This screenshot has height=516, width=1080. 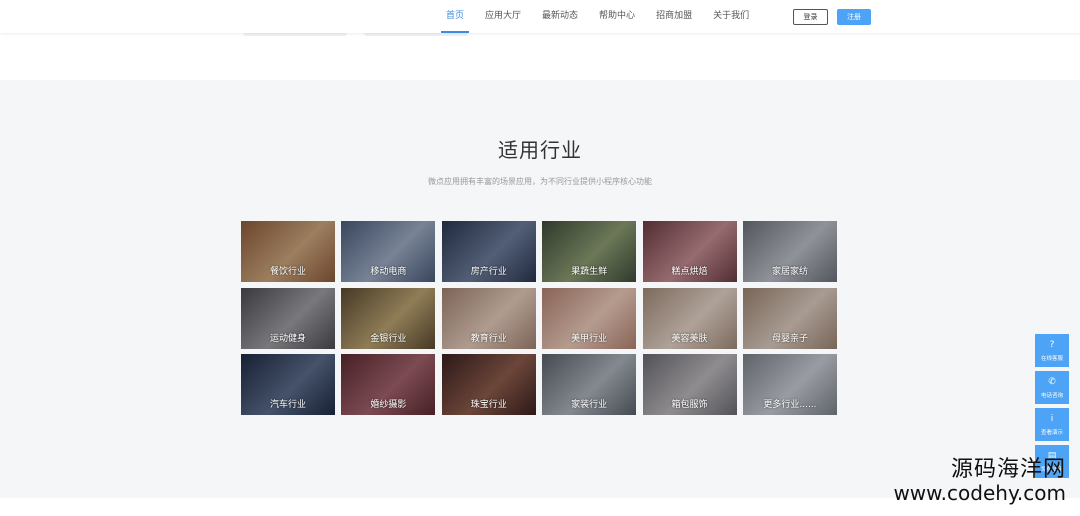 I want to click on tool-label: 电话咨询, so click(x=1051, y=395).